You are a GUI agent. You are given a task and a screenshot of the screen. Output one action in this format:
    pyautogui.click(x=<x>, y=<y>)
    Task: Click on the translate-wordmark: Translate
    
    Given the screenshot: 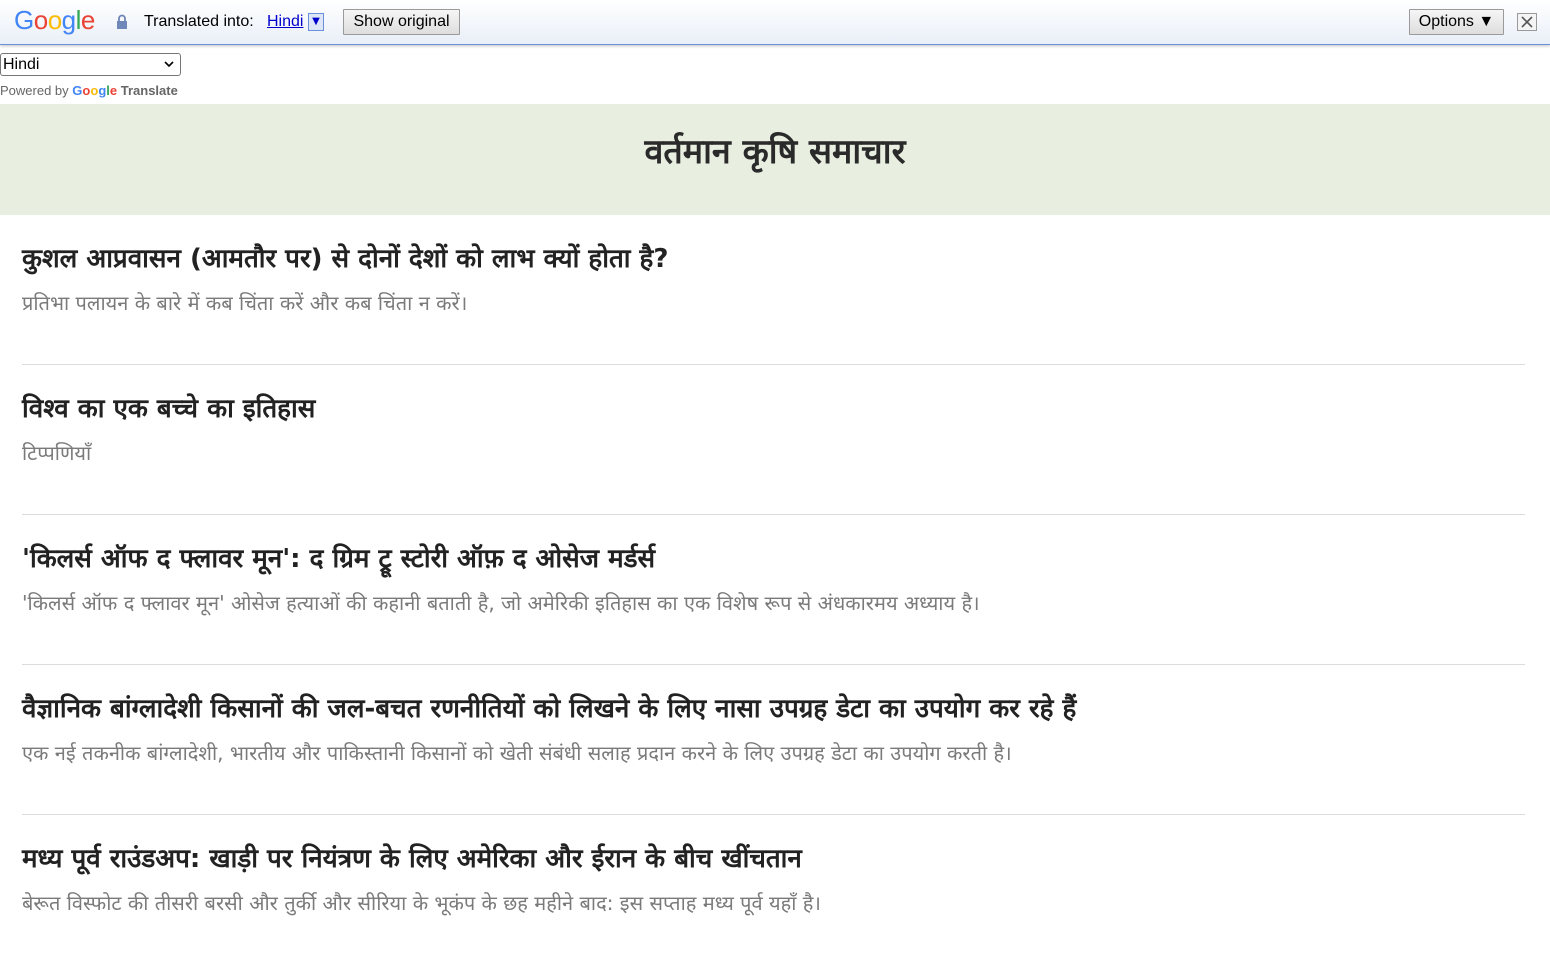 What is the action you would take?
    pyautogui.click(x=149, y=90)
    